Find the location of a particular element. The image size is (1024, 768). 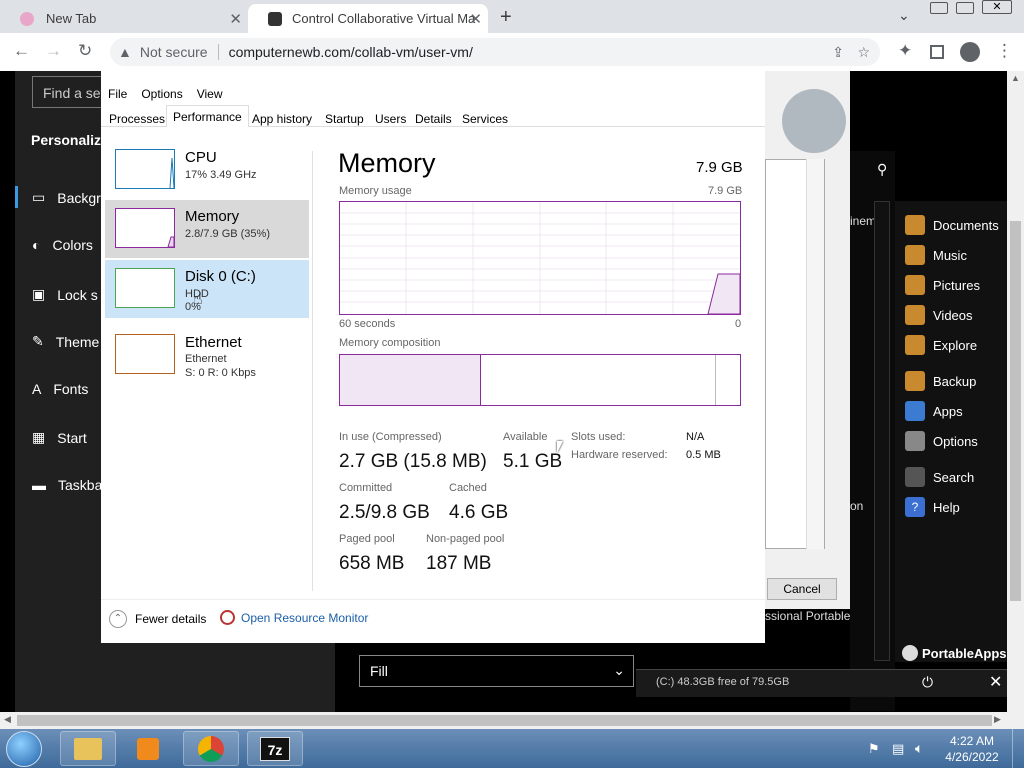

pa-item-videos: Videos is located at coordinates (939, 315).